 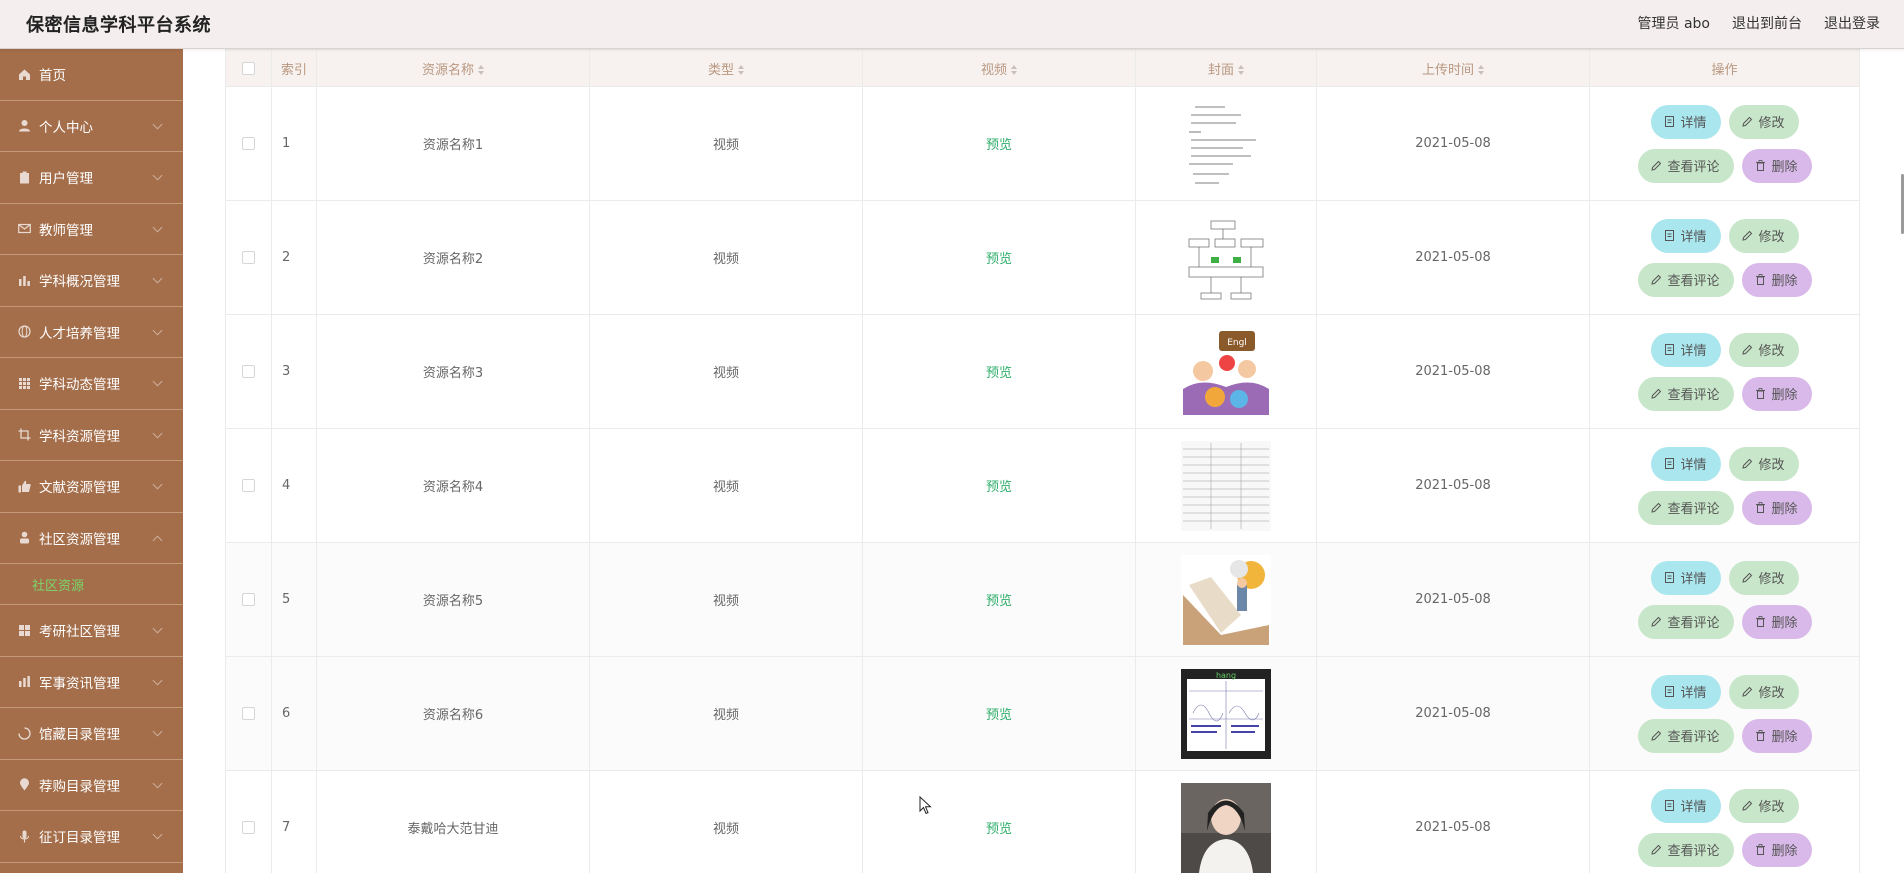 I want to click on sidebar-item-military-news: 军事资讯管理, so click(x=91, y=682).